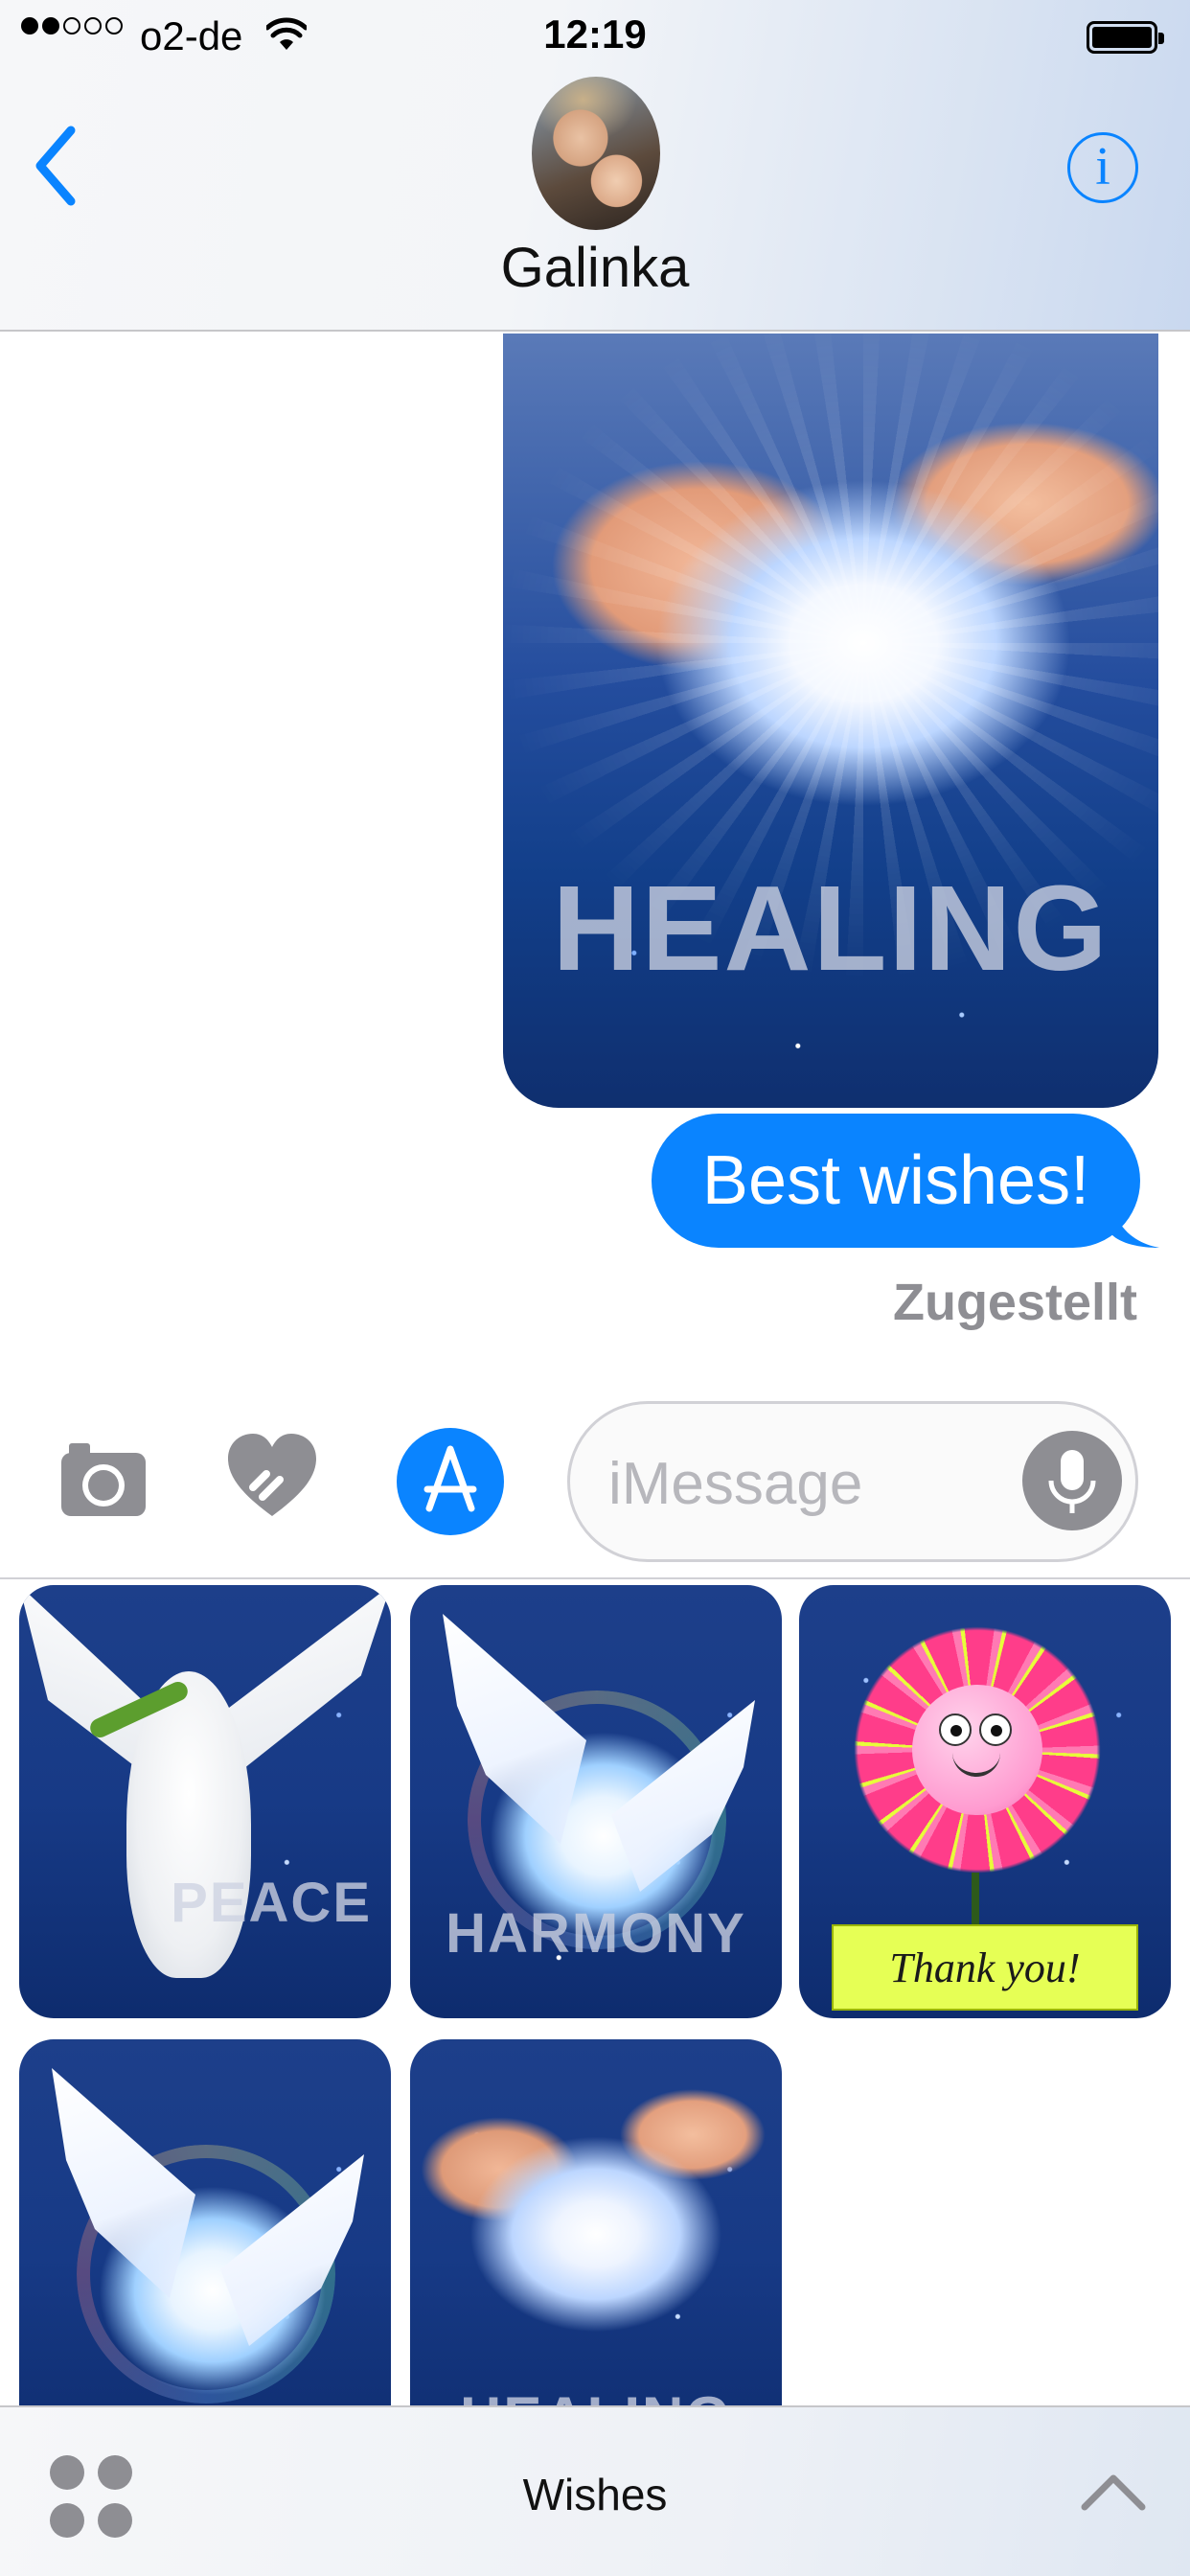 This screenshot has height=2576, width=1190. What do you see at coordinates (735, 1484) in the screenshot?
I see `imessage-placeholder: iMessage` at bounding box center [735, 1484].